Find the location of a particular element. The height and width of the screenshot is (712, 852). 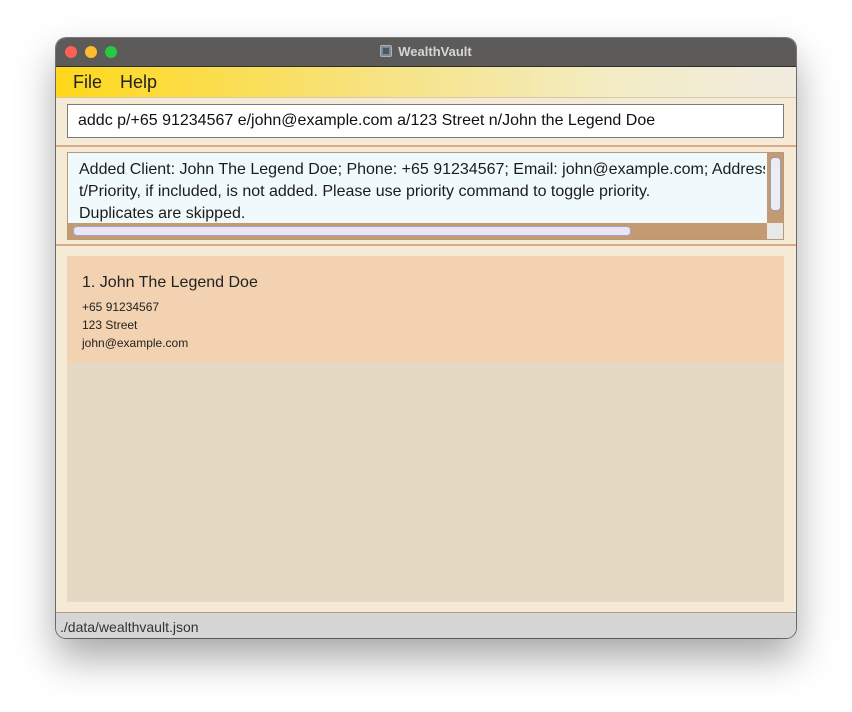

command-input is located at coordinates (425, 121).